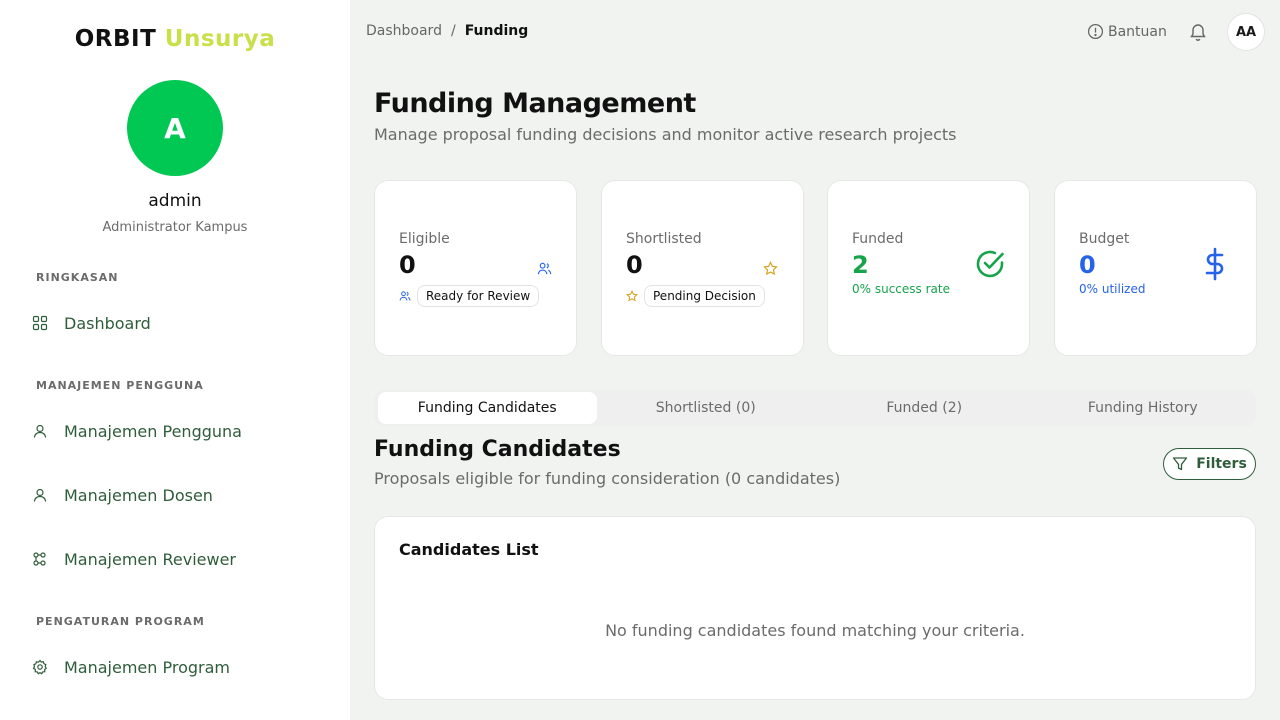  What do you see at coordinates (447, 31) in the screenshot?
I see `breadcrumb: Dashboard / Funding` at bounding box center [447, 31].